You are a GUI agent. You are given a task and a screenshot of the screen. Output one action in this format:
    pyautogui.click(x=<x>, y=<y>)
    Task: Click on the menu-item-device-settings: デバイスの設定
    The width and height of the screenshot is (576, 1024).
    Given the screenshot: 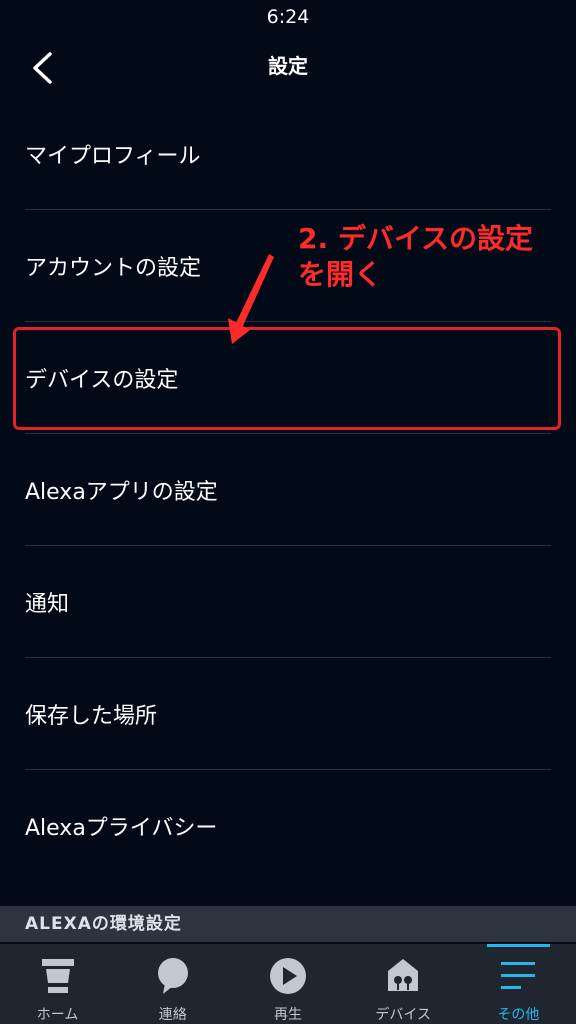 What is the action you would take?
    pyautogui.click(x=288, y=378)
    